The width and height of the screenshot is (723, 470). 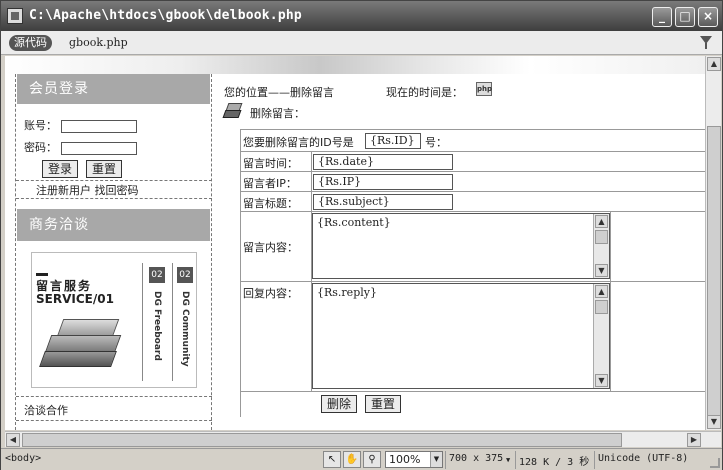 I want to click on hand-tool-icon: ✋, so click(x=352, y=459).